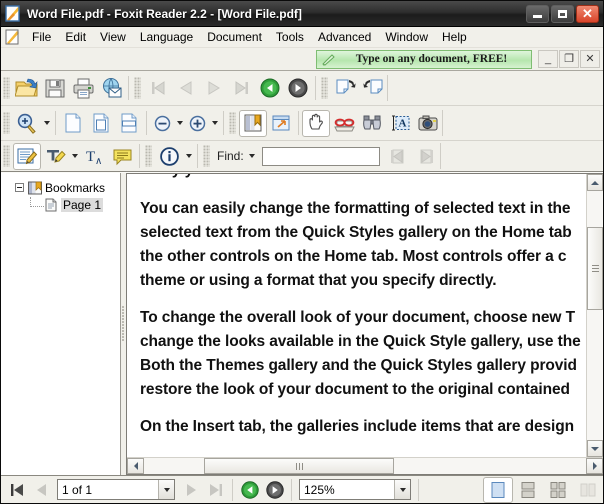  I want to click on continuous-view-button, so click(528, 490).